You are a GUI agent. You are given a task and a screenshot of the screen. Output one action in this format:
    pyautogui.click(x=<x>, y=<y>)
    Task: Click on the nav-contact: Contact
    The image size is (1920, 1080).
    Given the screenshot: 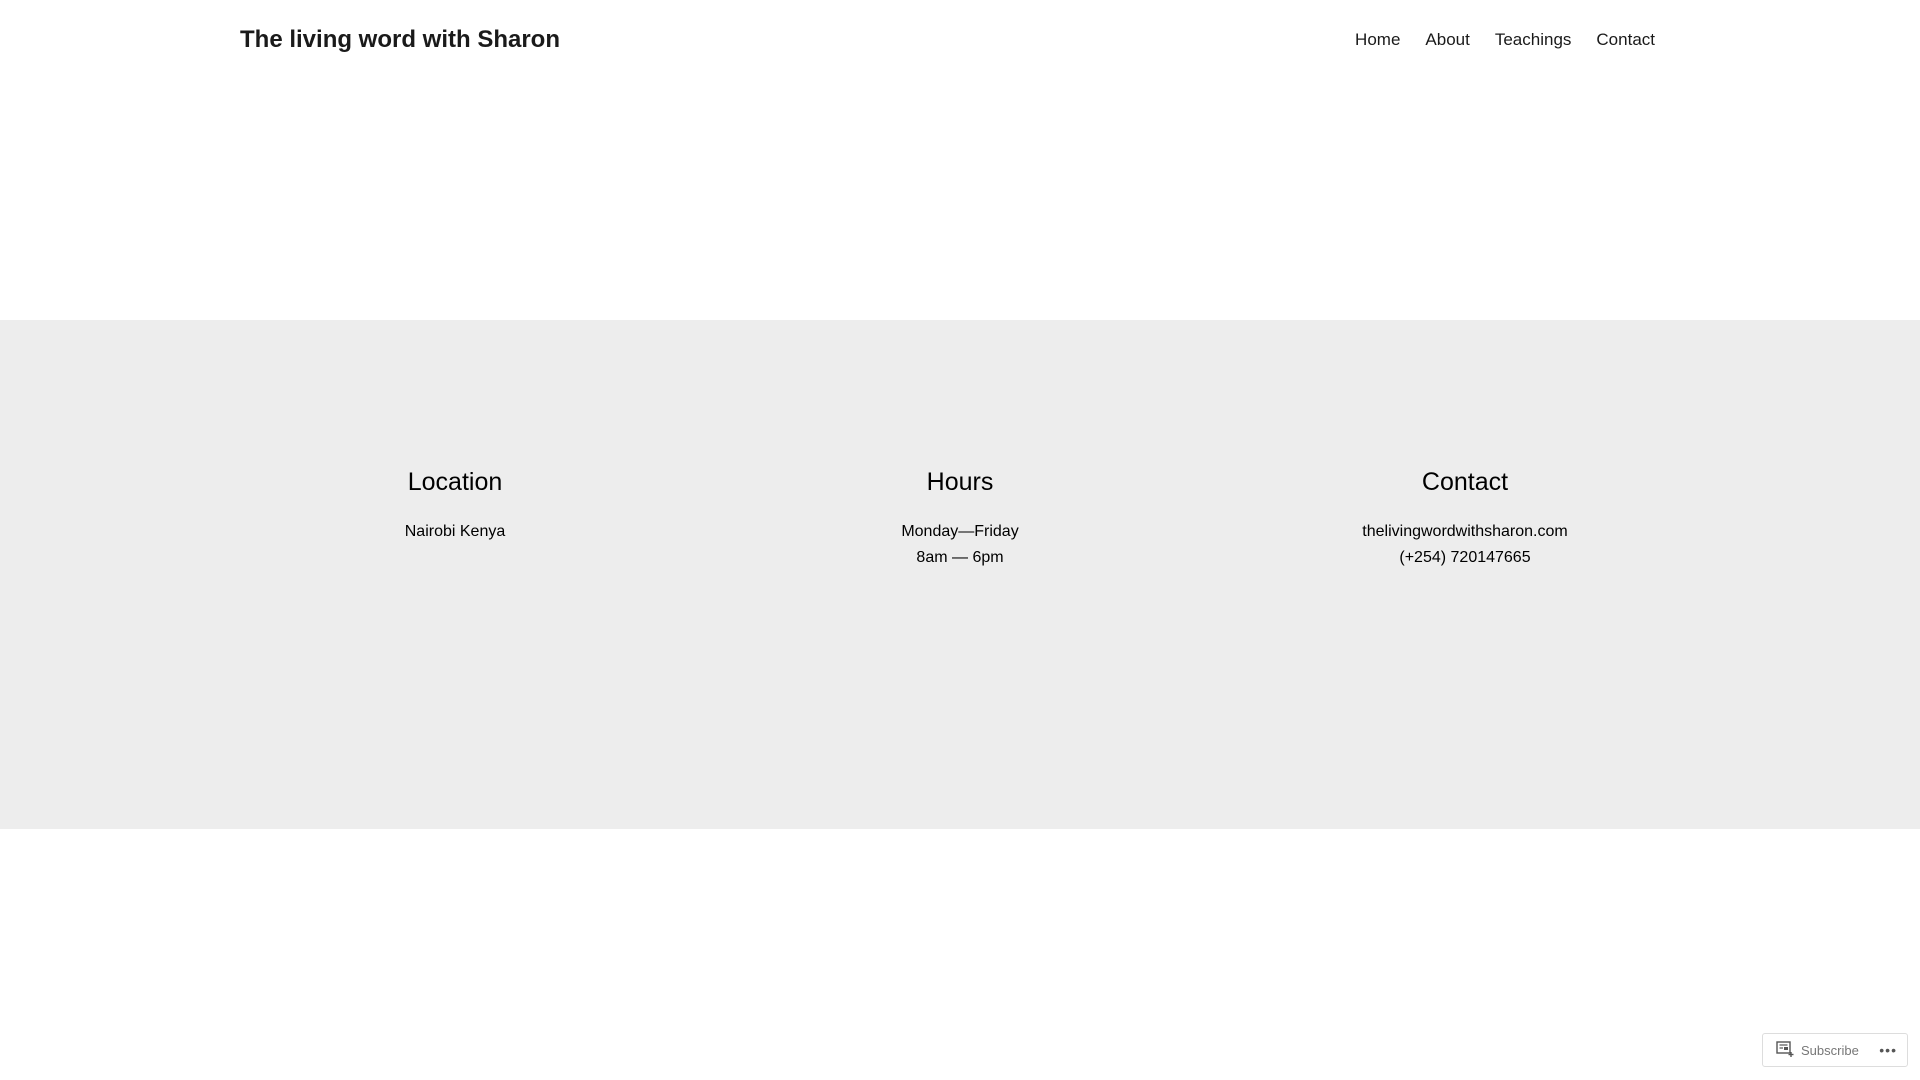 What is the action you would take?
    pyautogui.click(x=1625, y=40)
    